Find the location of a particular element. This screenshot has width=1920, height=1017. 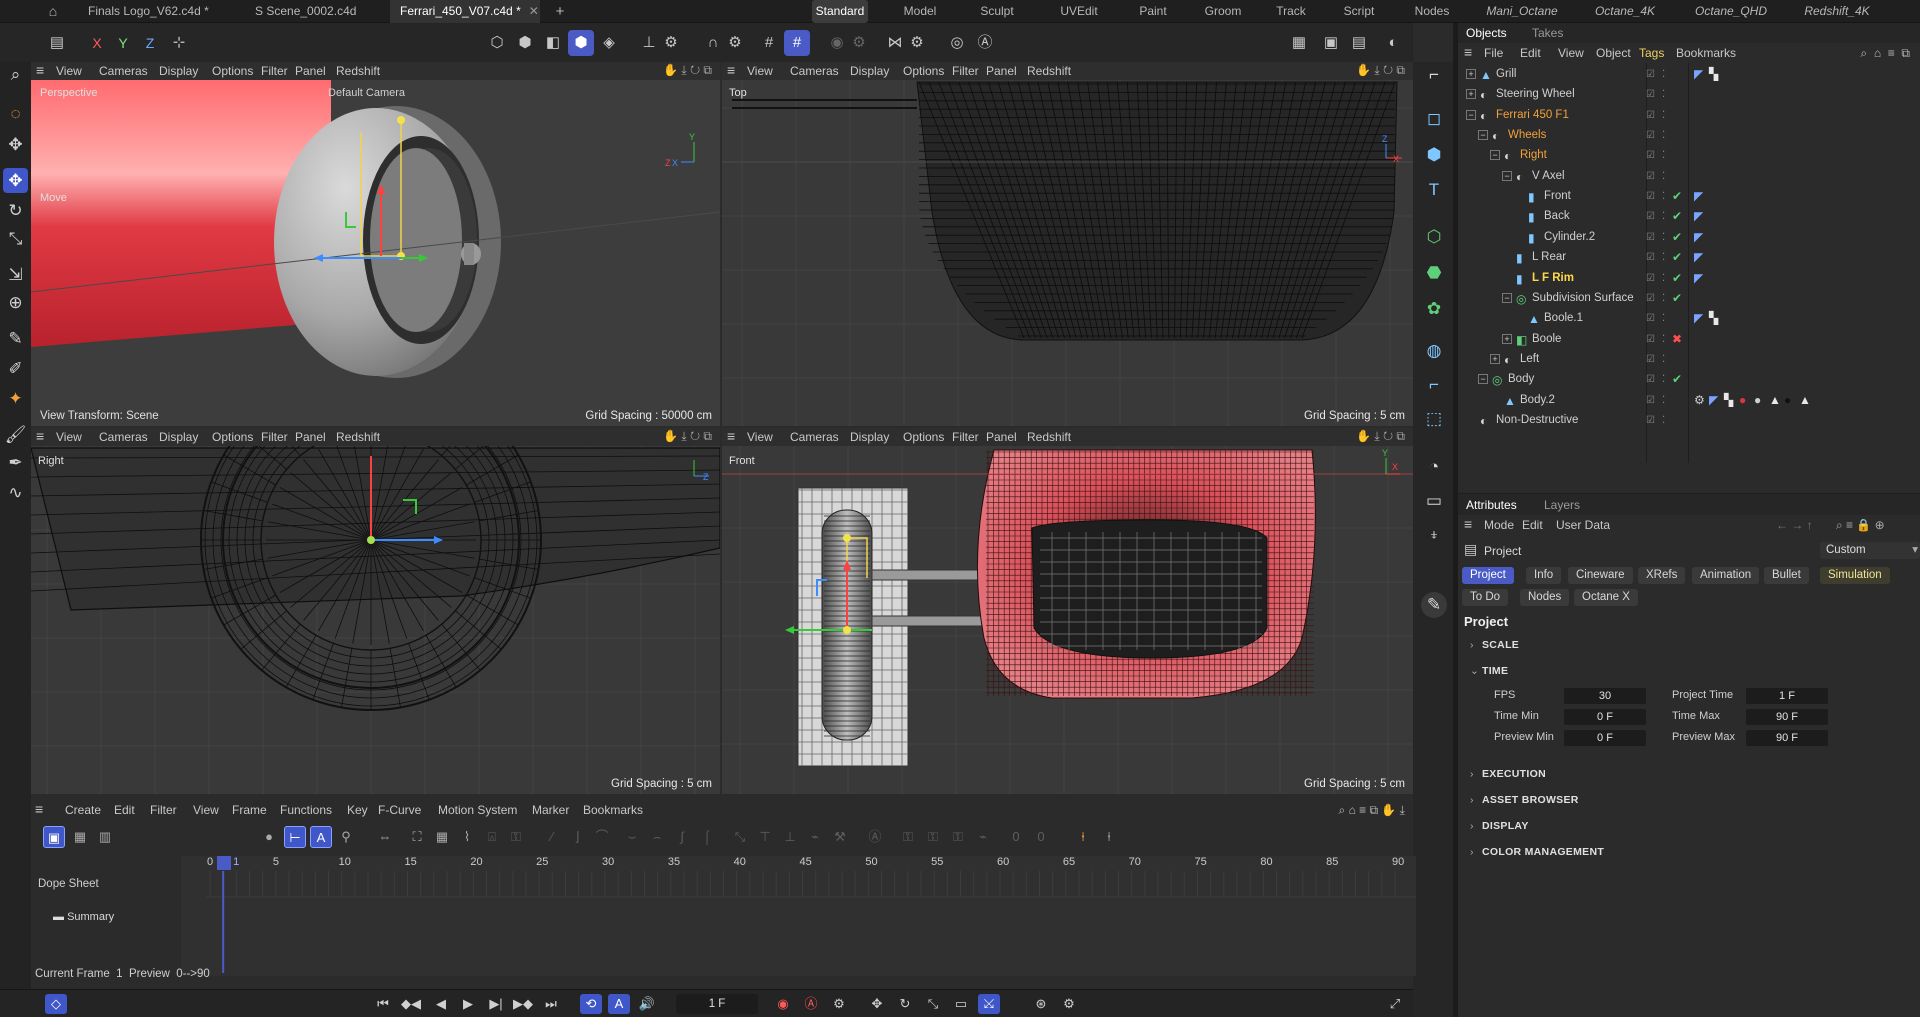

section-time: ⌄ TIME is located at coordinates (1489, 671).